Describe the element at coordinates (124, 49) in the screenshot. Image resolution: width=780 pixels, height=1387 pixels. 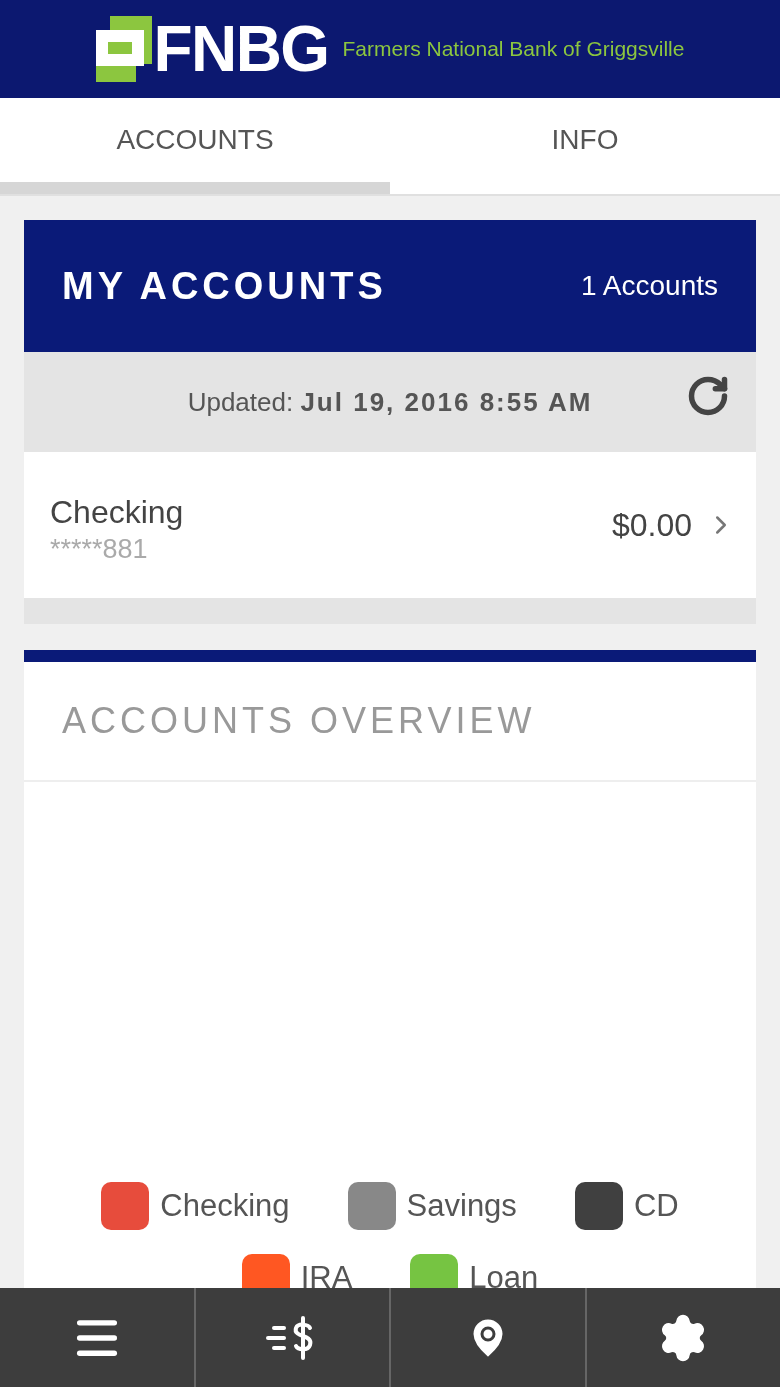
I see `logo-icon` at that location.